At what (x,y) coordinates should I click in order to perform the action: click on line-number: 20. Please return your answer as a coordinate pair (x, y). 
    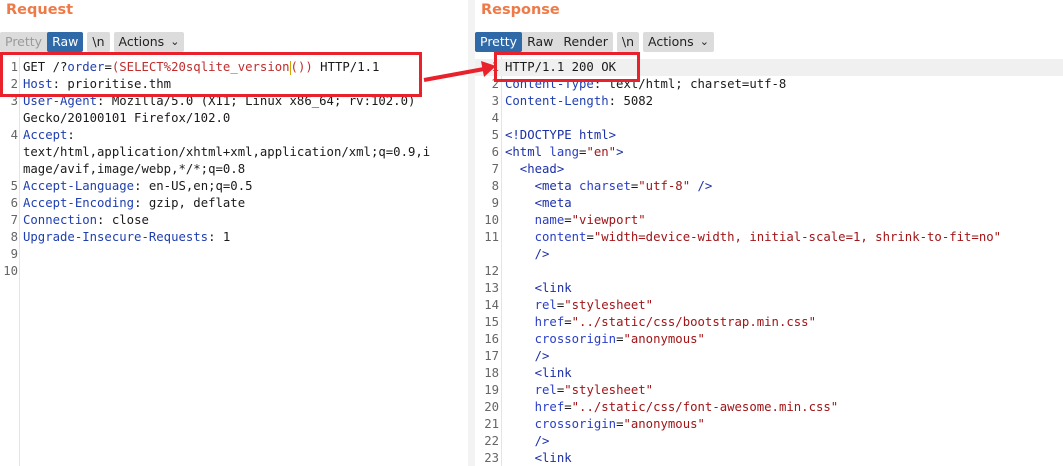
    Looking at the image, I should click on (491, 407).